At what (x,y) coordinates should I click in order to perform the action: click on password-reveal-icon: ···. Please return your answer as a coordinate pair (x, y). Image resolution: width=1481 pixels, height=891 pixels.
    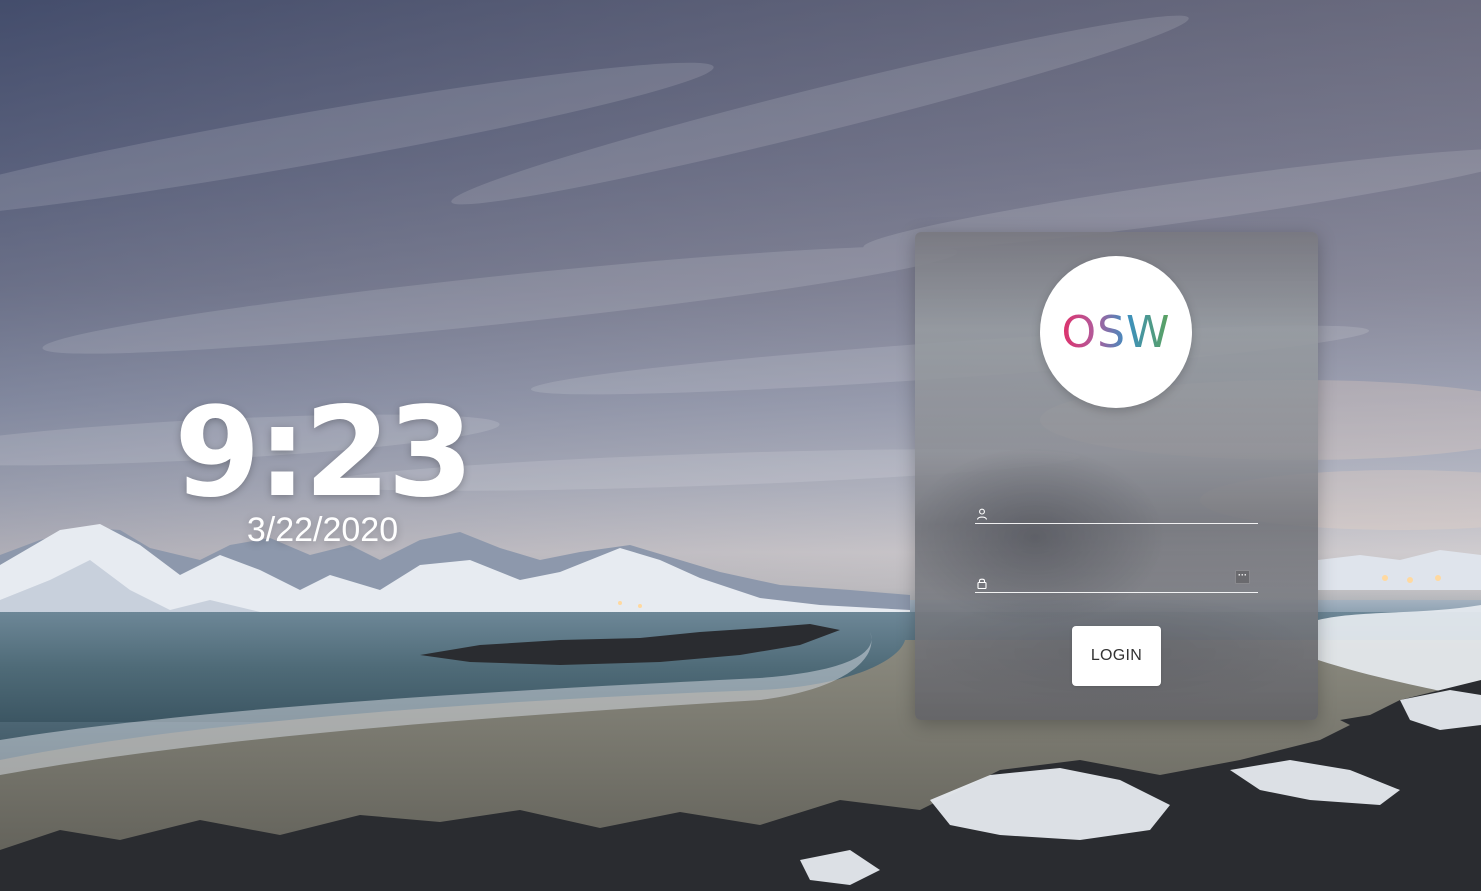
    Looking at the image, I should click on (1242, 577).